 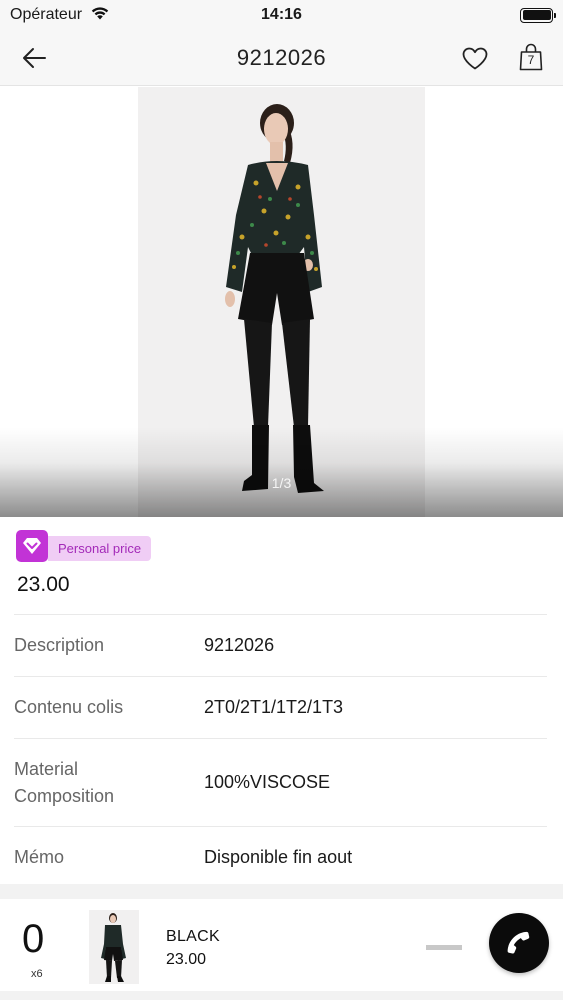 I want to click on personal-price-badge: Personal price, so click(x=100, y=548).